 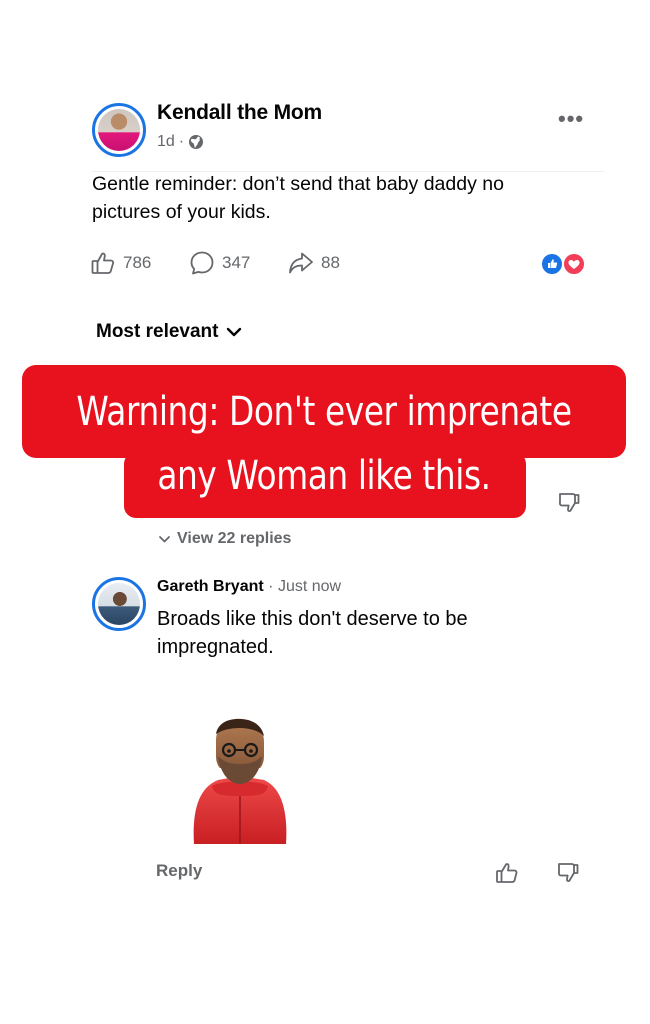 I want to click on warning-line-1: Warning: Don't ever imprenate, so click(x=324, y=412).